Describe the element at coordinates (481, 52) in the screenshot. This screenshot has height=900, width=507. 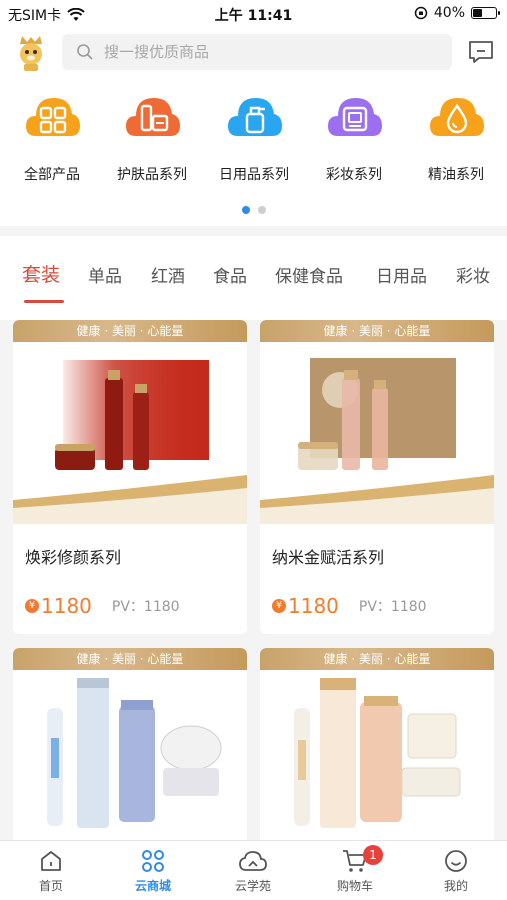
I see `message-icon` at that location.